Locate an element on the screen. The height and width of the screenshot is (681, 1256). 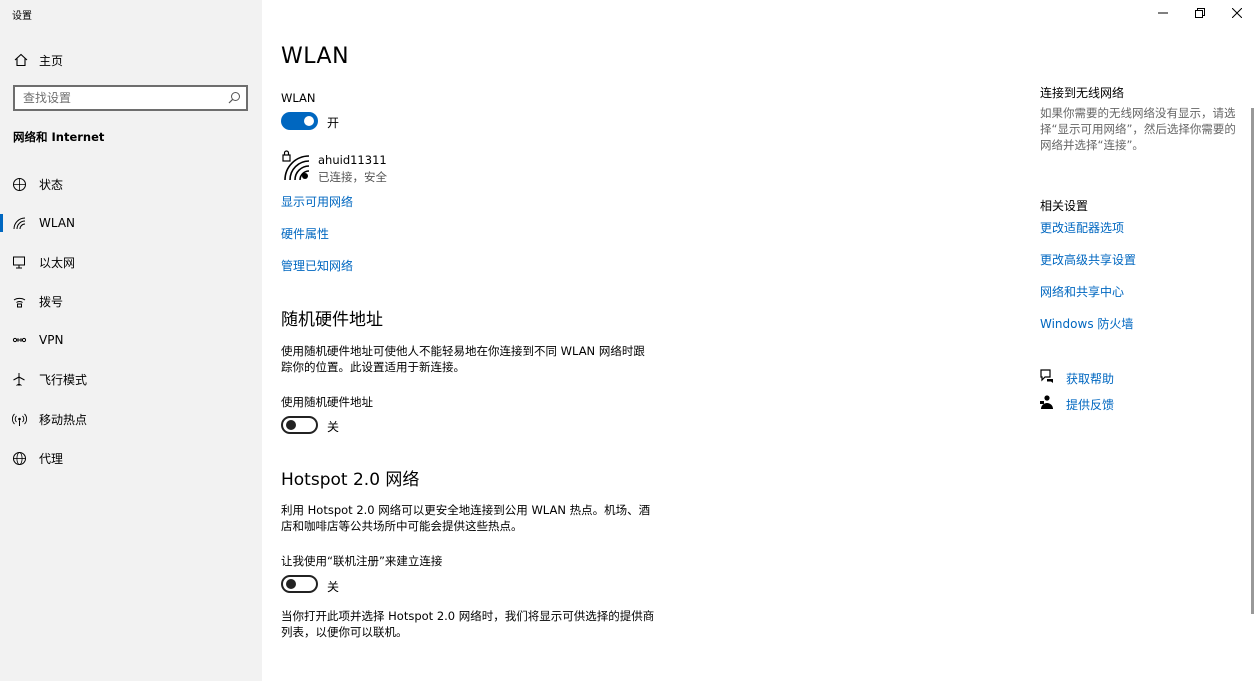
home-nav-item: 主页 is located at coordinates (38, 60).